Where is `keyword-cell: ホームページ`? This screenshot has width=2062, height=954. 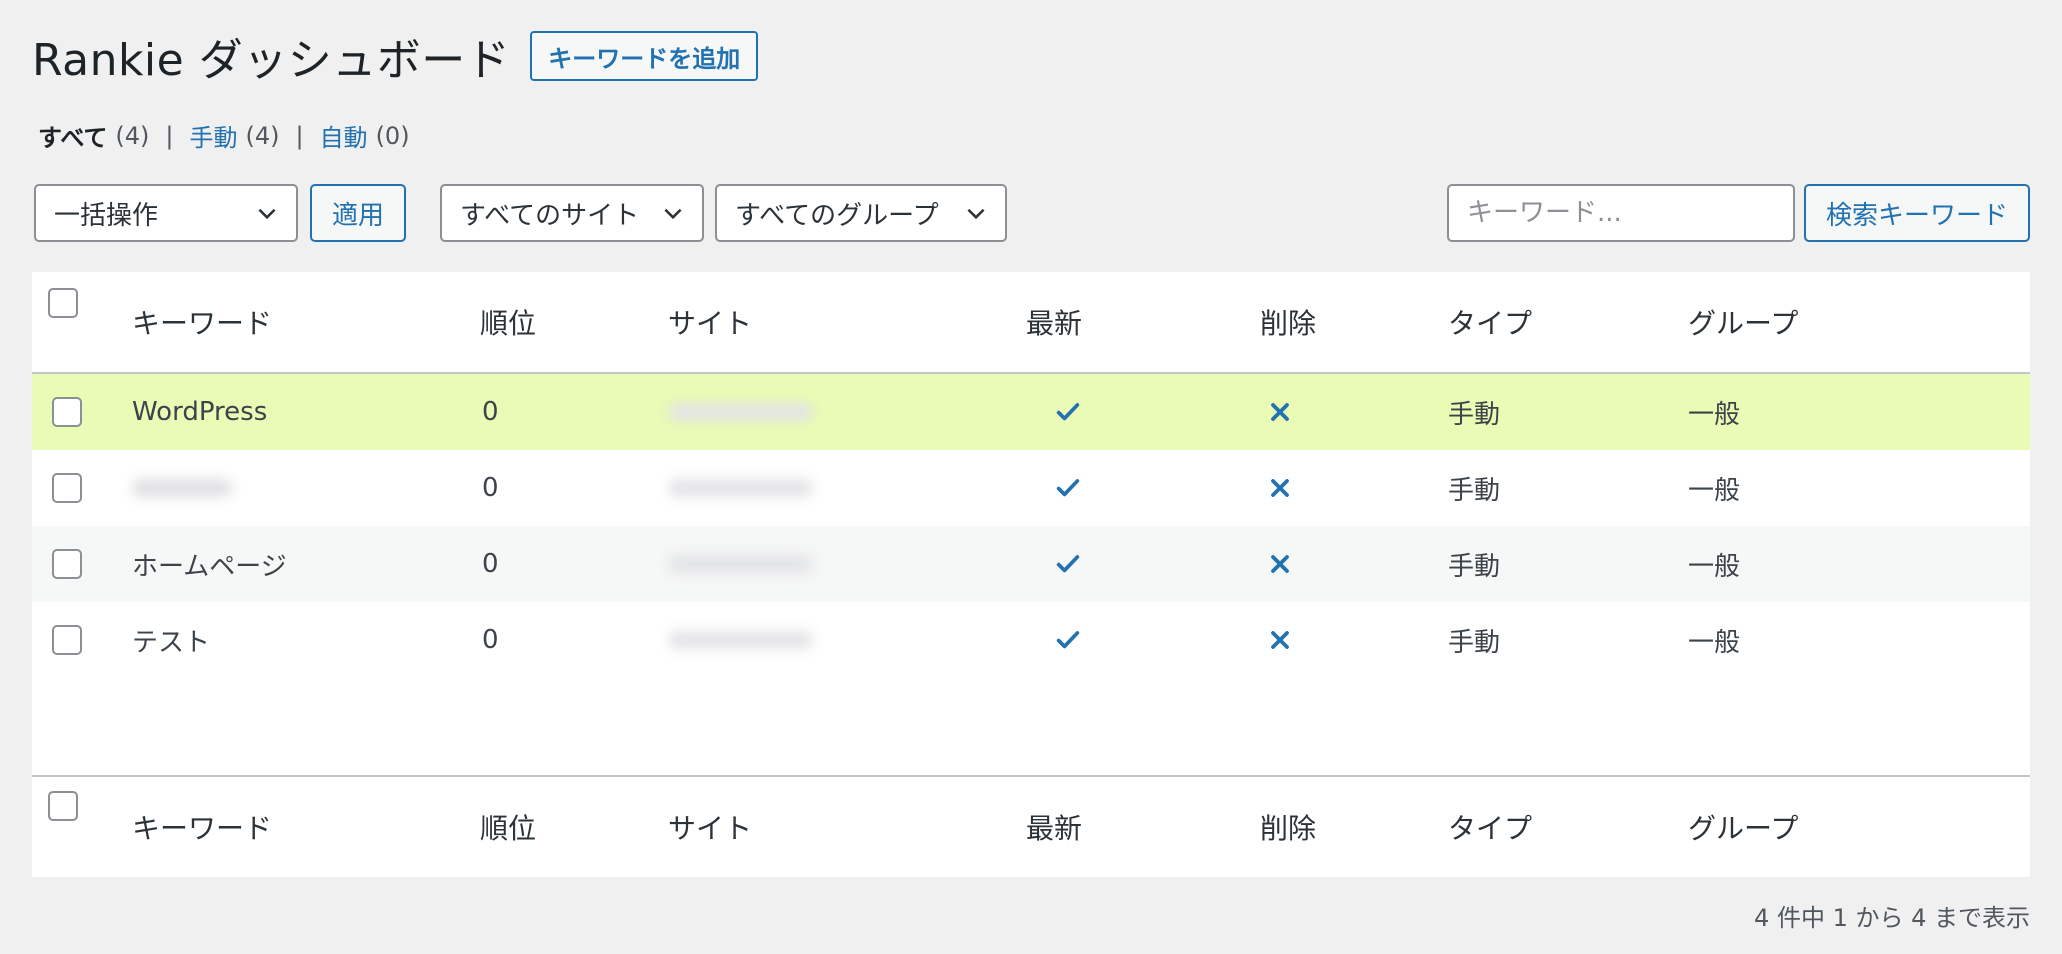
keyword-cell: ホームページ is located at coordinates (209, 564).